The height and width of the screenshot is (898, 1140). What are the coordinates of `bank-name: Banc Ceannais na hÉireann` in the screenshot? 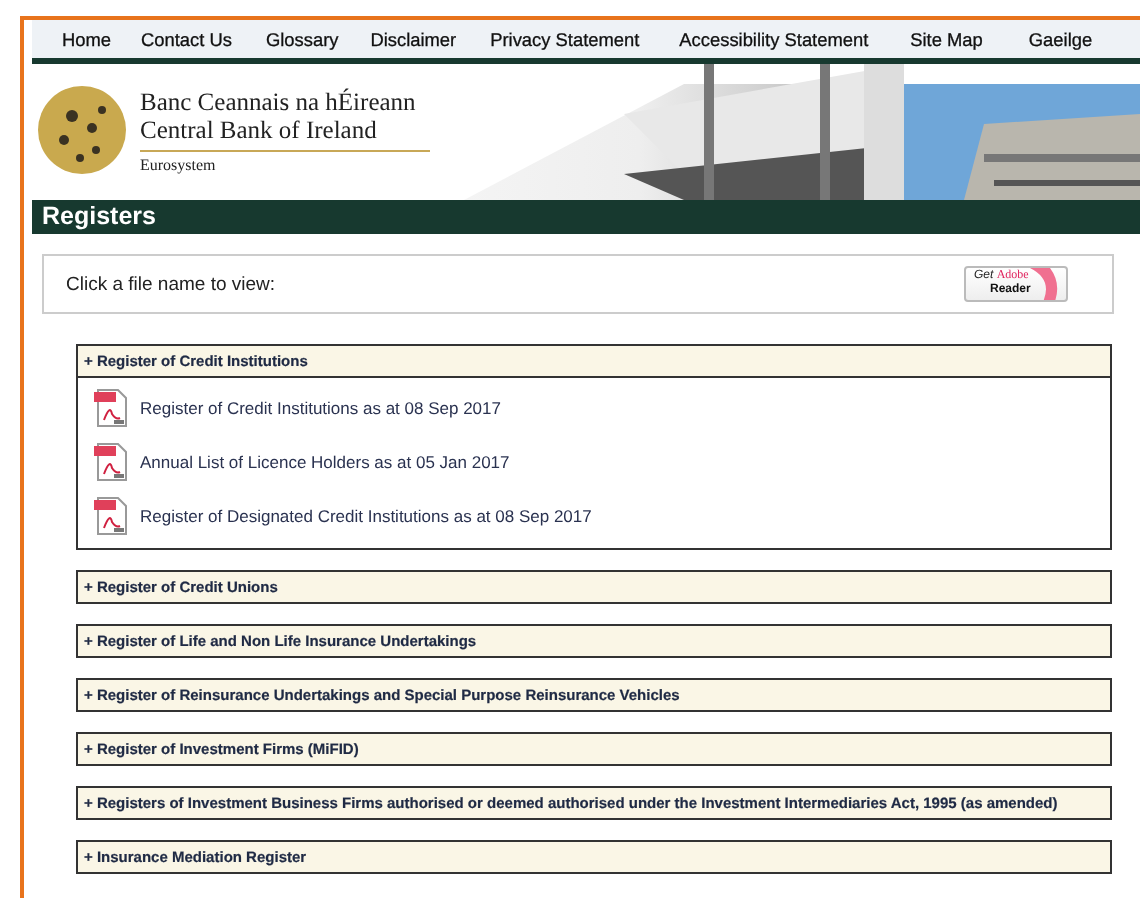 It's located at (279, 101).